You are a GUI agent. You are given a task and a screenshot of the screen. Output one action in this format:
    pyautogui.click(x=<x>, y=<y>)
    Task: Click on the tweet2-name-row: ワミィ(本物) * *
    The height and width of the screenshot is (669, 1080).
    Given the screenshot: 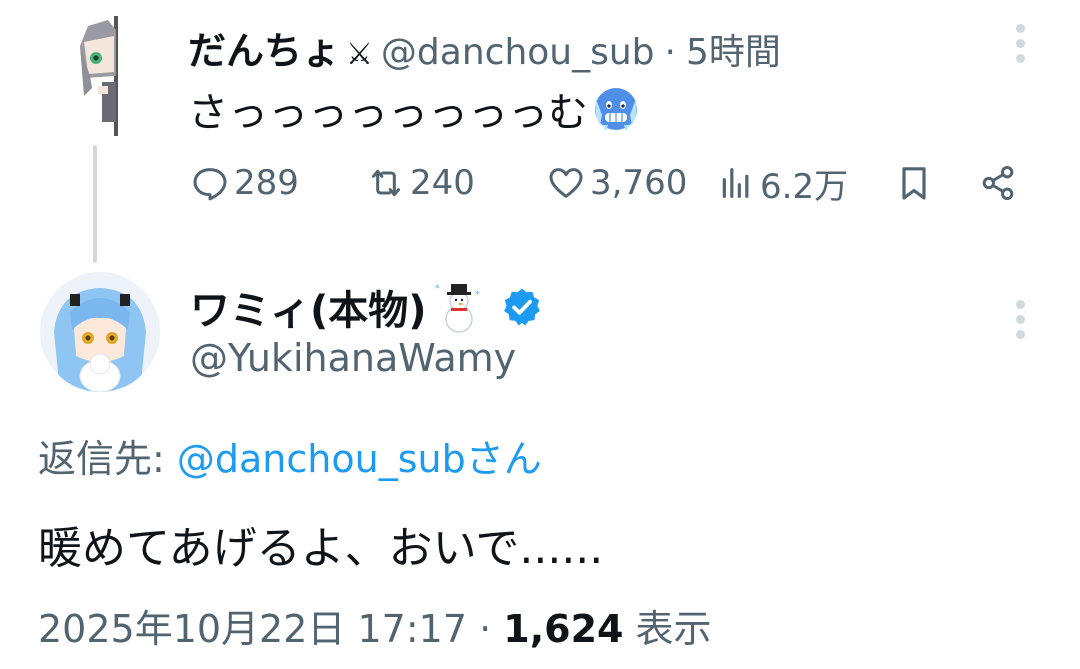 What is the action you would take?
    pyautogui.click(x=366, y=307)
    